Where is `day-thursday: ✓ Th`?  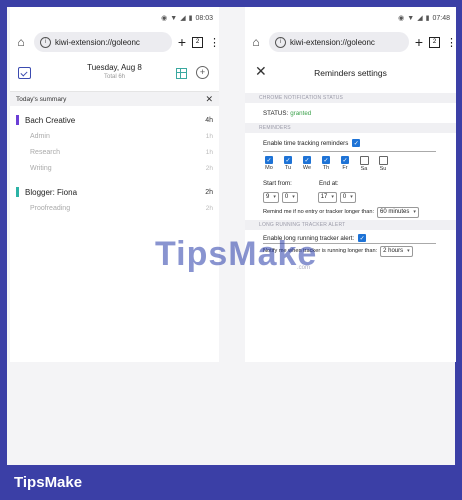
day-thursday: ✓ Th is located at coordinates (326, 164).